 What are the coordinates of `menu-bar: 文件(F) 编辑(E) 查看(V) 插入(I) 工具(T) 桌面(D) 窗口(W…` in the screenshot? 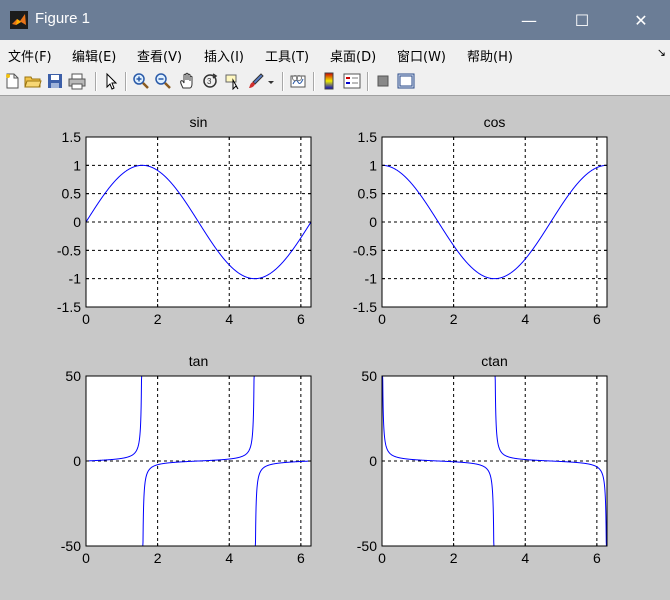 It's located at (335, 54).